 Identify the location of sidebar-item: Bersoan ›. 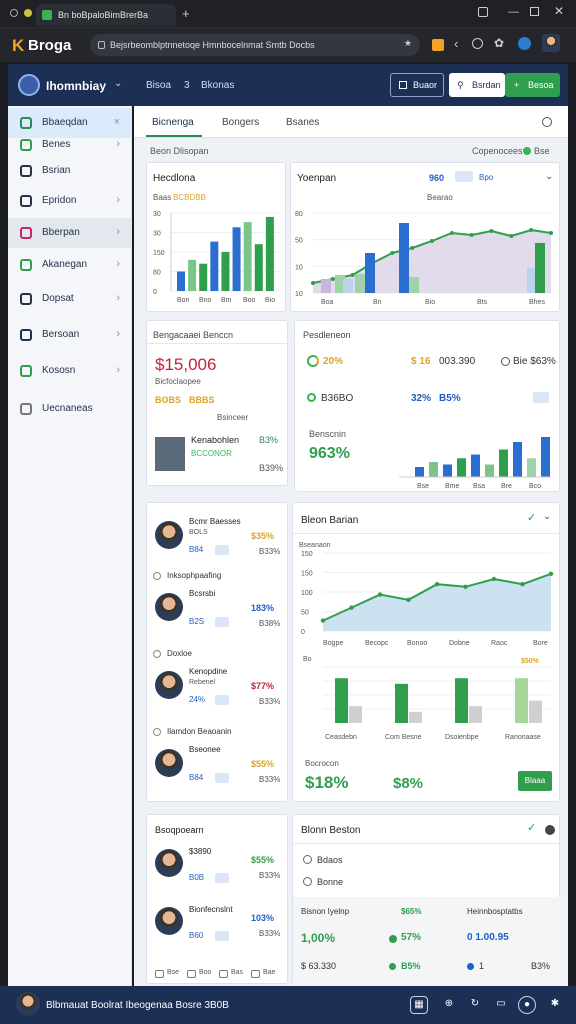
(70, 335).